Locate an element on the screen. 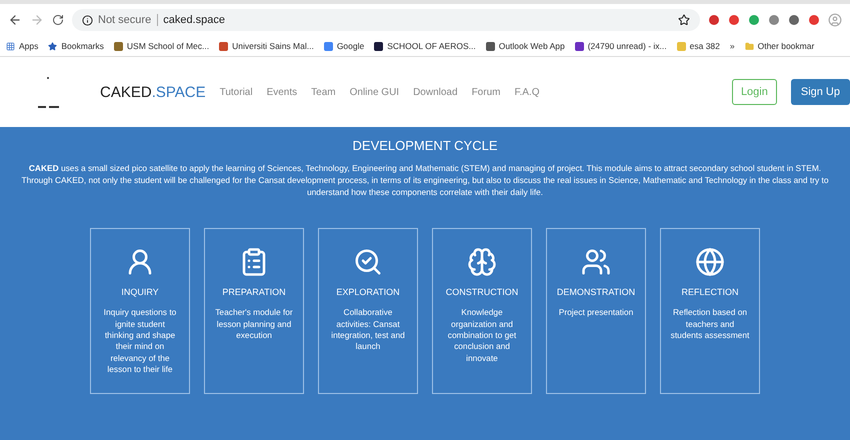 The height and width of the screenshot is (440, 850). nav-link: Online GUI is located at coordinates (375, 92).